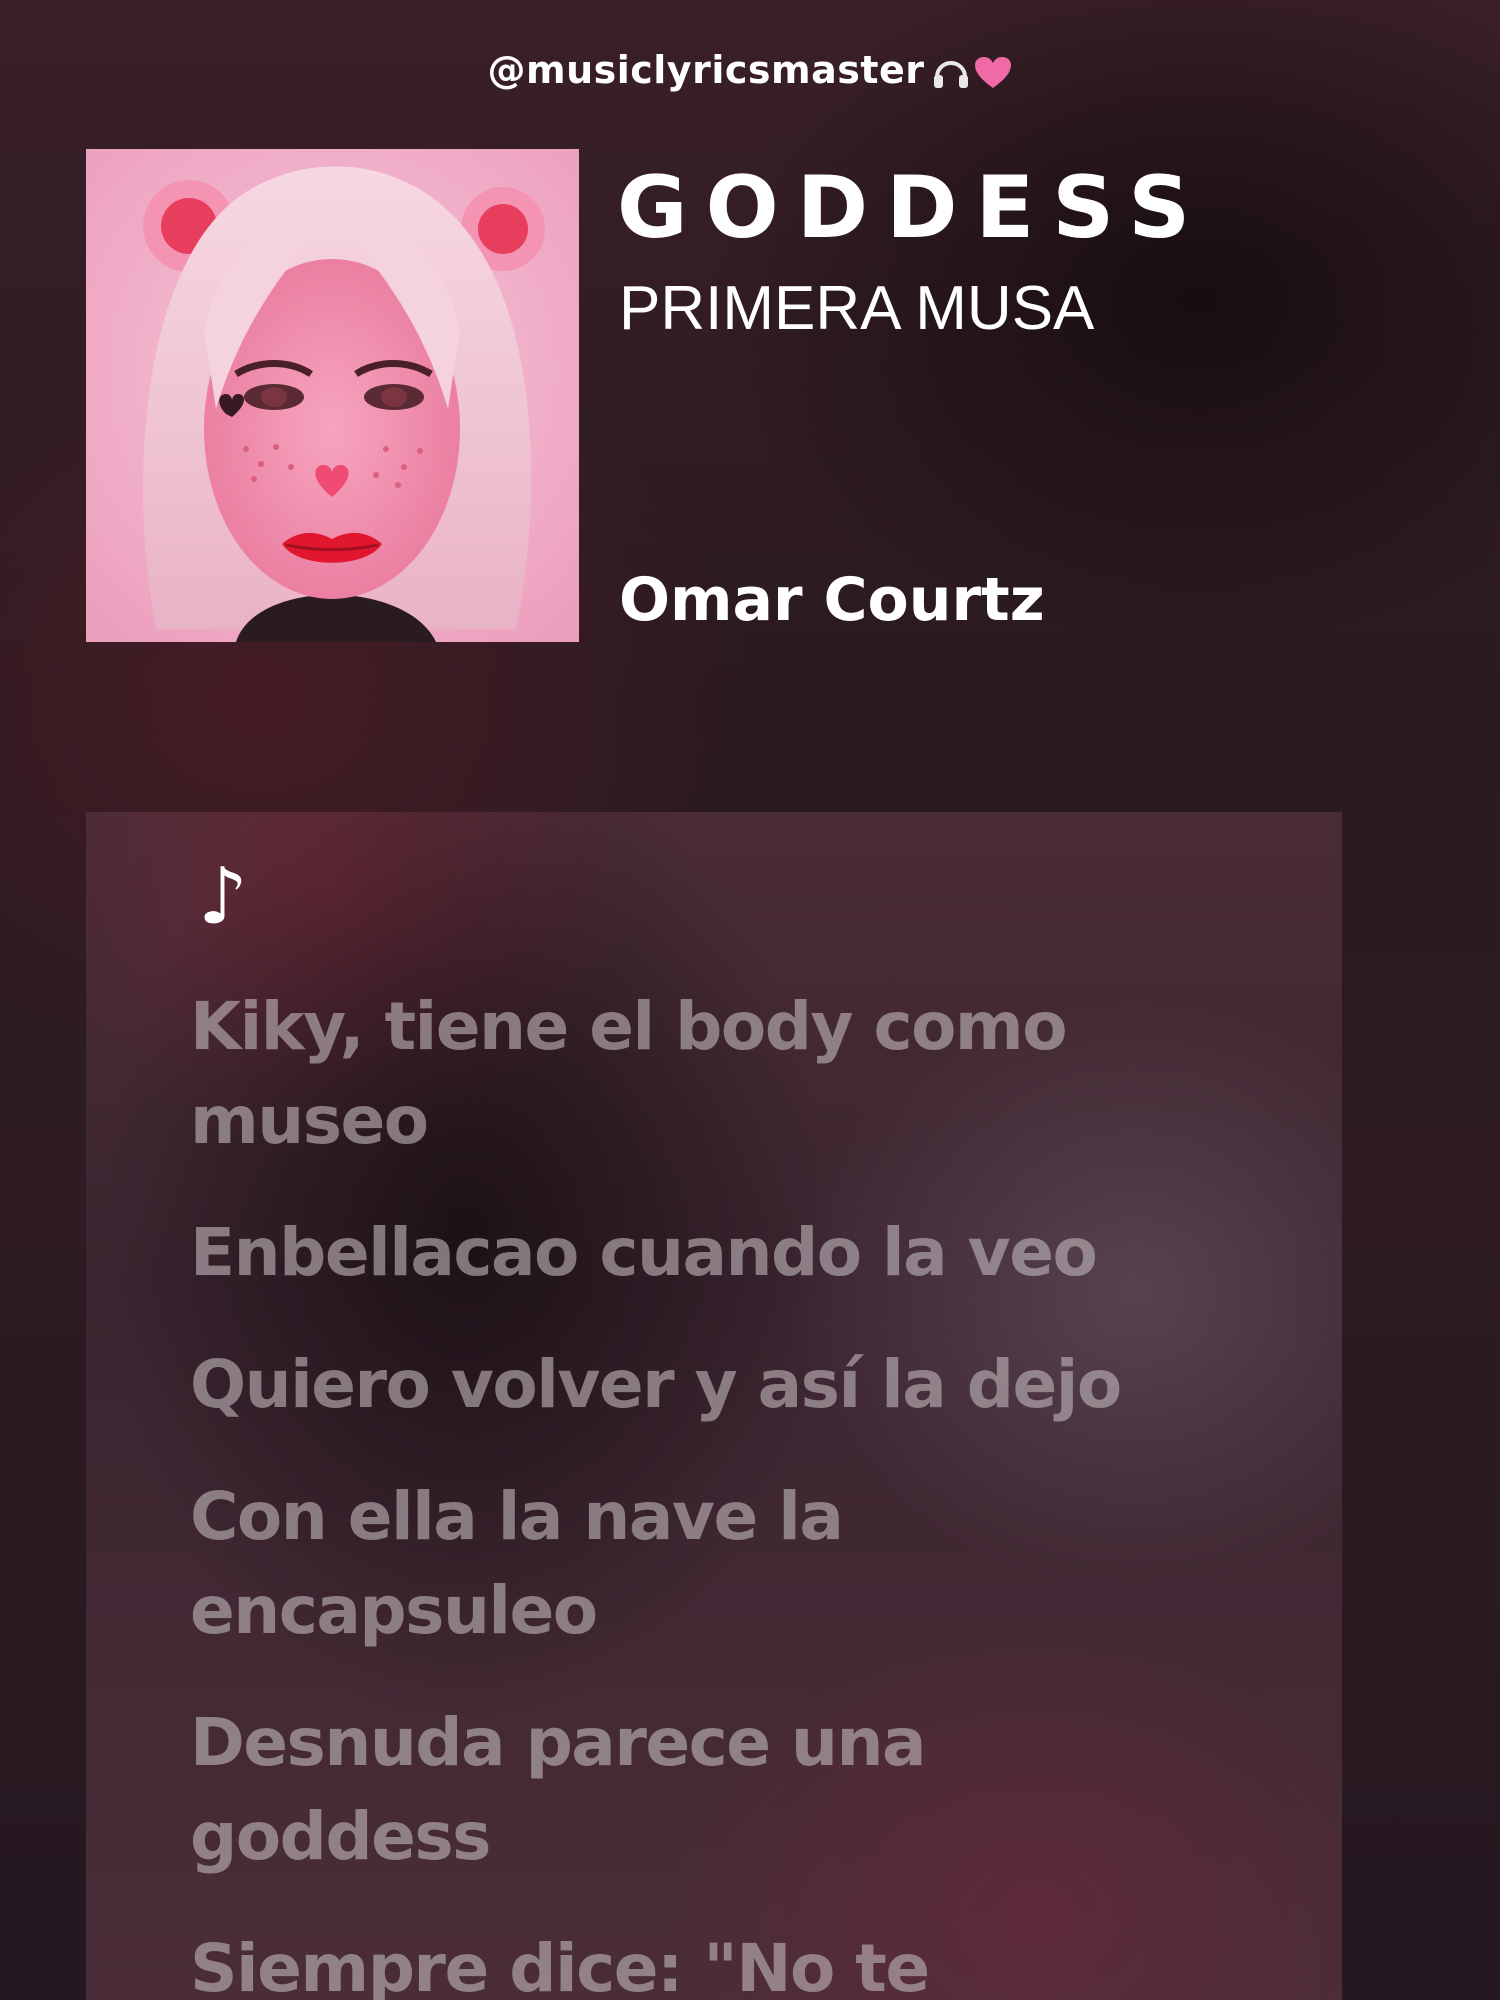 This screenshot has height=2000, width=1500. I want to click on watermark-handle: @musiclyricsmaster, so click(750, 72).